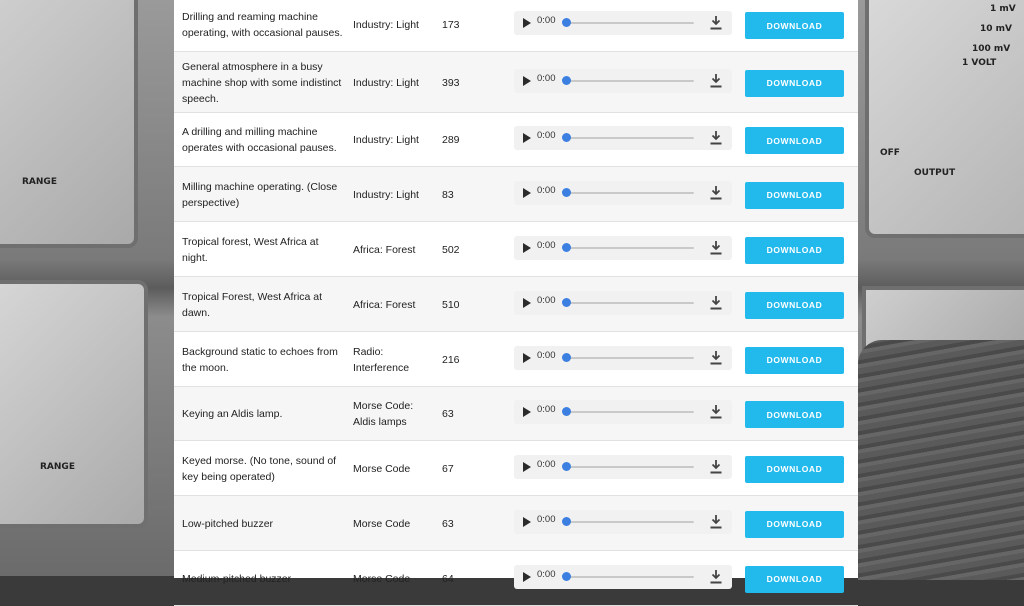 Image resolution: width=1024 pixels, height=606 pixels. Describe the element at coordinates (448, 468) in the screenshot. I see `sound-duration: 67` at that location.